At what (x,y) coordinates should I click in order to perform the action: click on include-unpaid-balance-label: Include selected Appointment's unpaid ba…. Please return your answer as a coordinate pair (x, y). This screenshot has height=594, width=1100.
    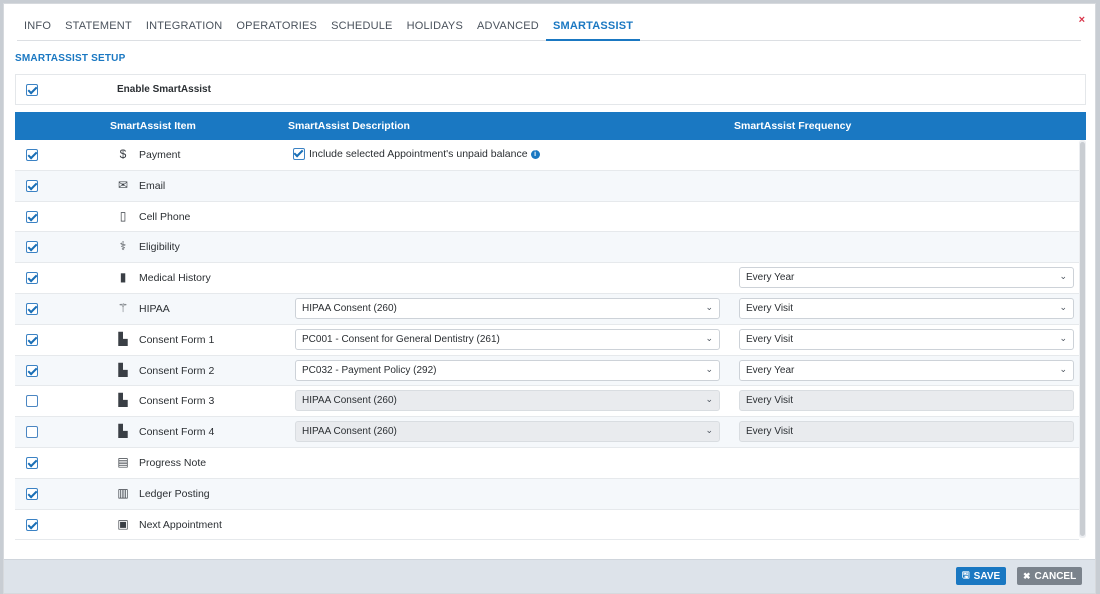
    Looking at the image, I should click on (418, 154).